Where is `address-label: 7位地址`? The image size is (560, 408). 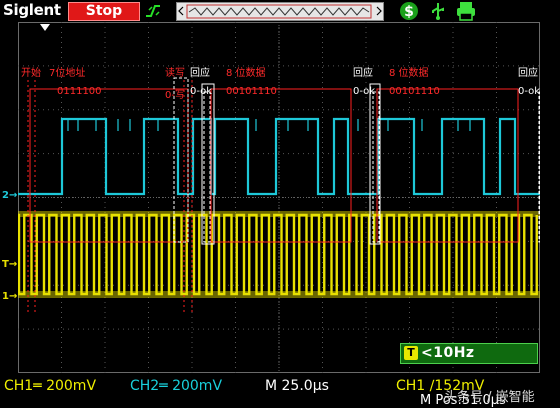 address-label: 7位地址 is located at coordinates (67, 73).